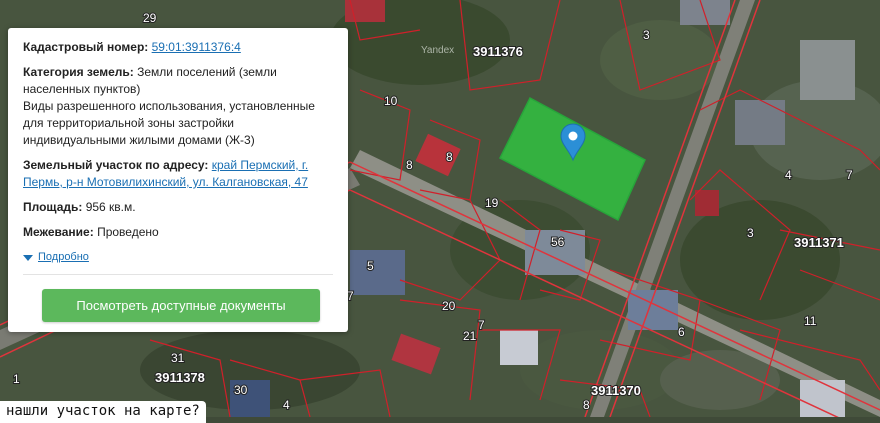  Describe the element at coordinates (78, 72) in the screenshot. I see `land-category-label: Категория земель:` at that location.